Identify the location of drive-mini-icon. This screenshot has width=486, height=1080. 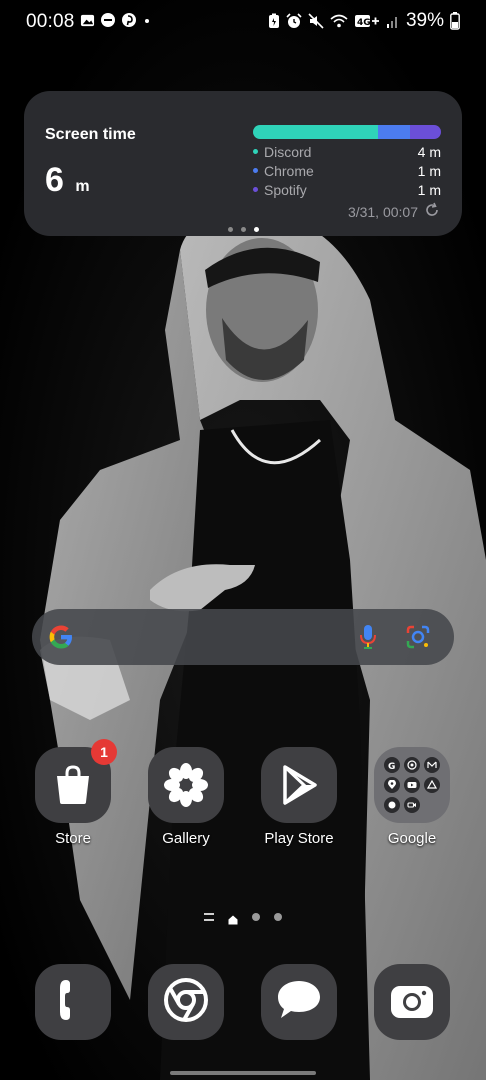
(432, 785).